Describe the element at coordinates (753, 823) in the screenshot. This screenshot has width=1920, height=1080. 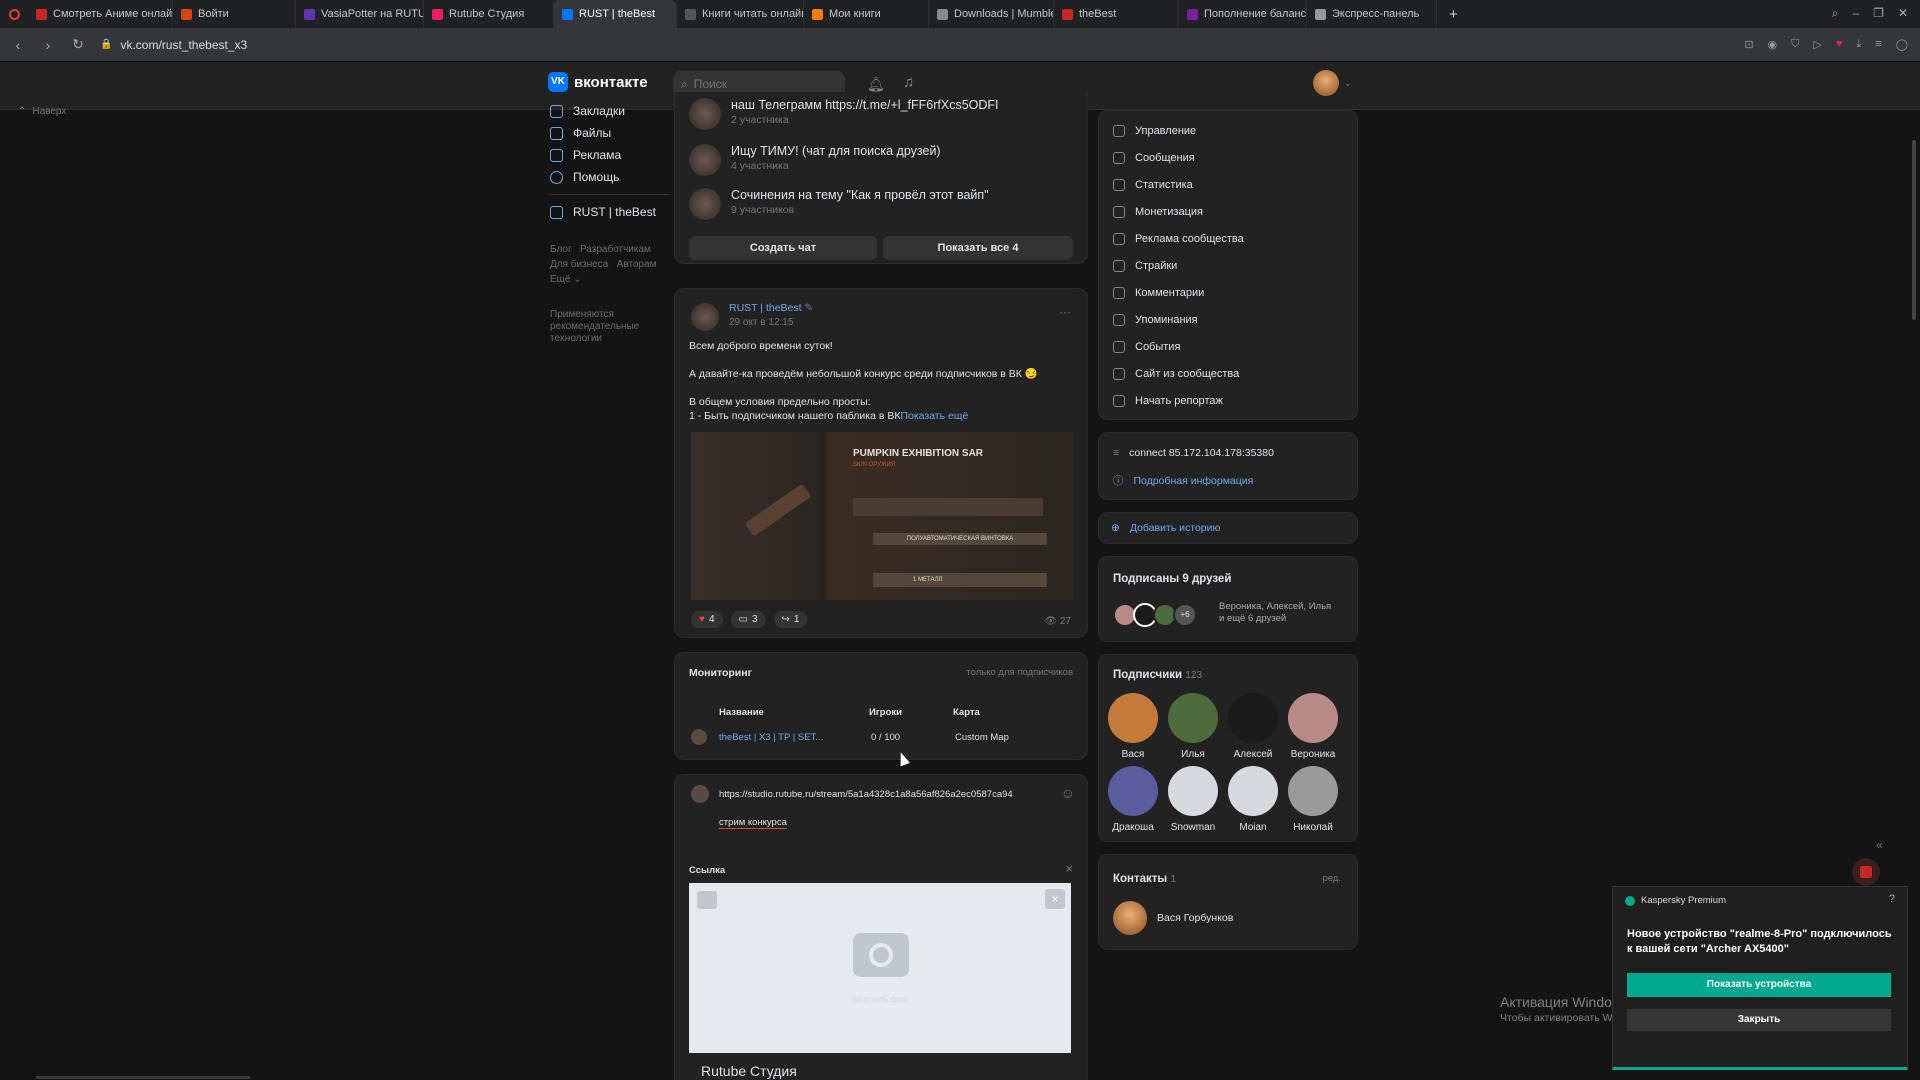
I see `composer-text-body: стрим конкурса` at that location.